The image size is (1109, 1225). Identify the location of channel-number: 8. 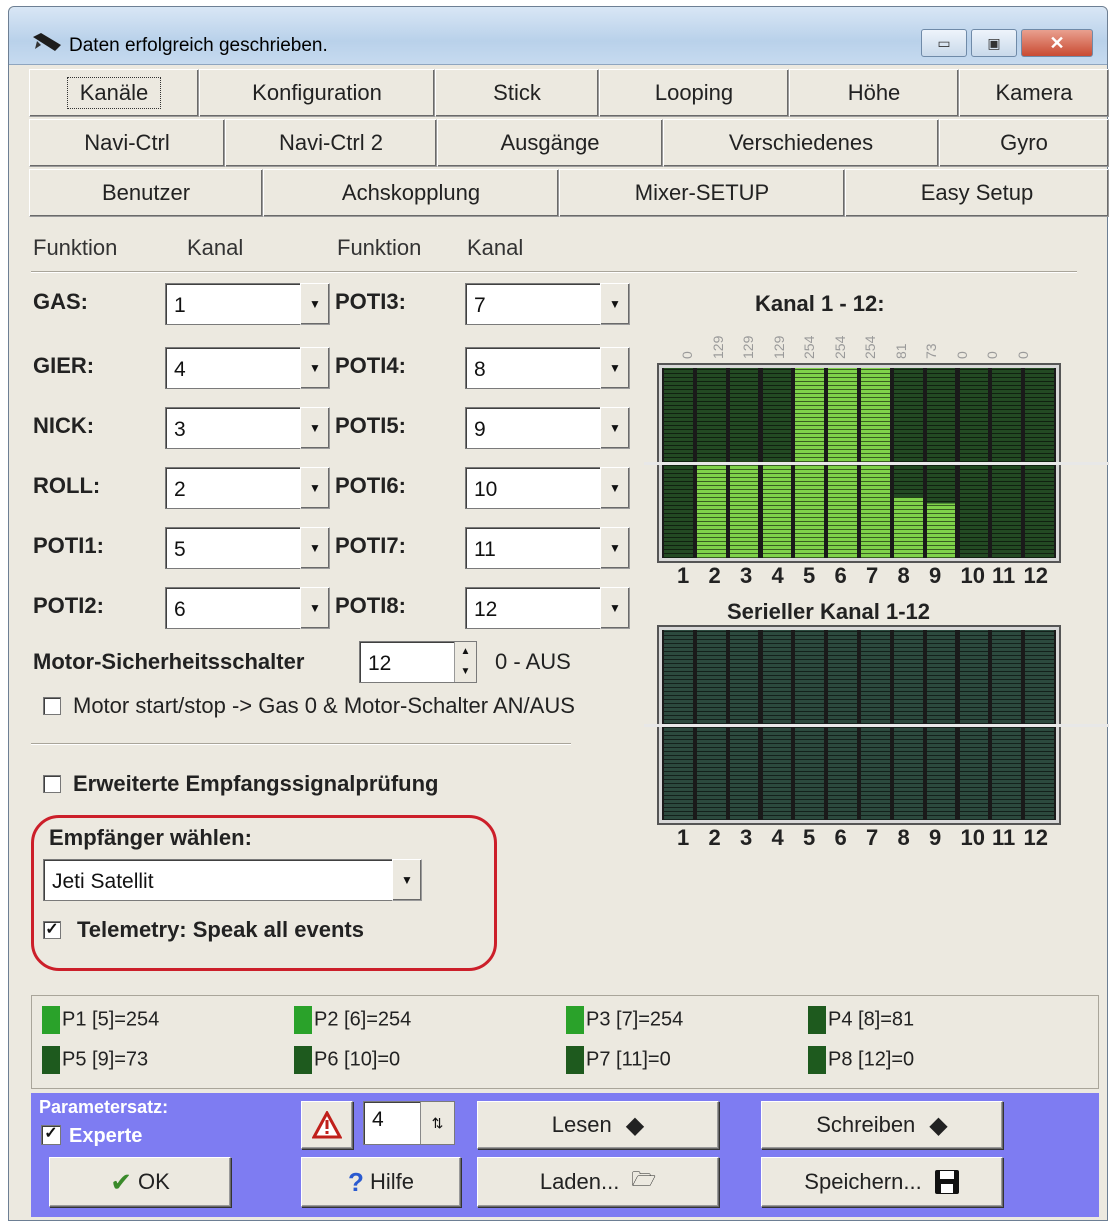
(903, 575).